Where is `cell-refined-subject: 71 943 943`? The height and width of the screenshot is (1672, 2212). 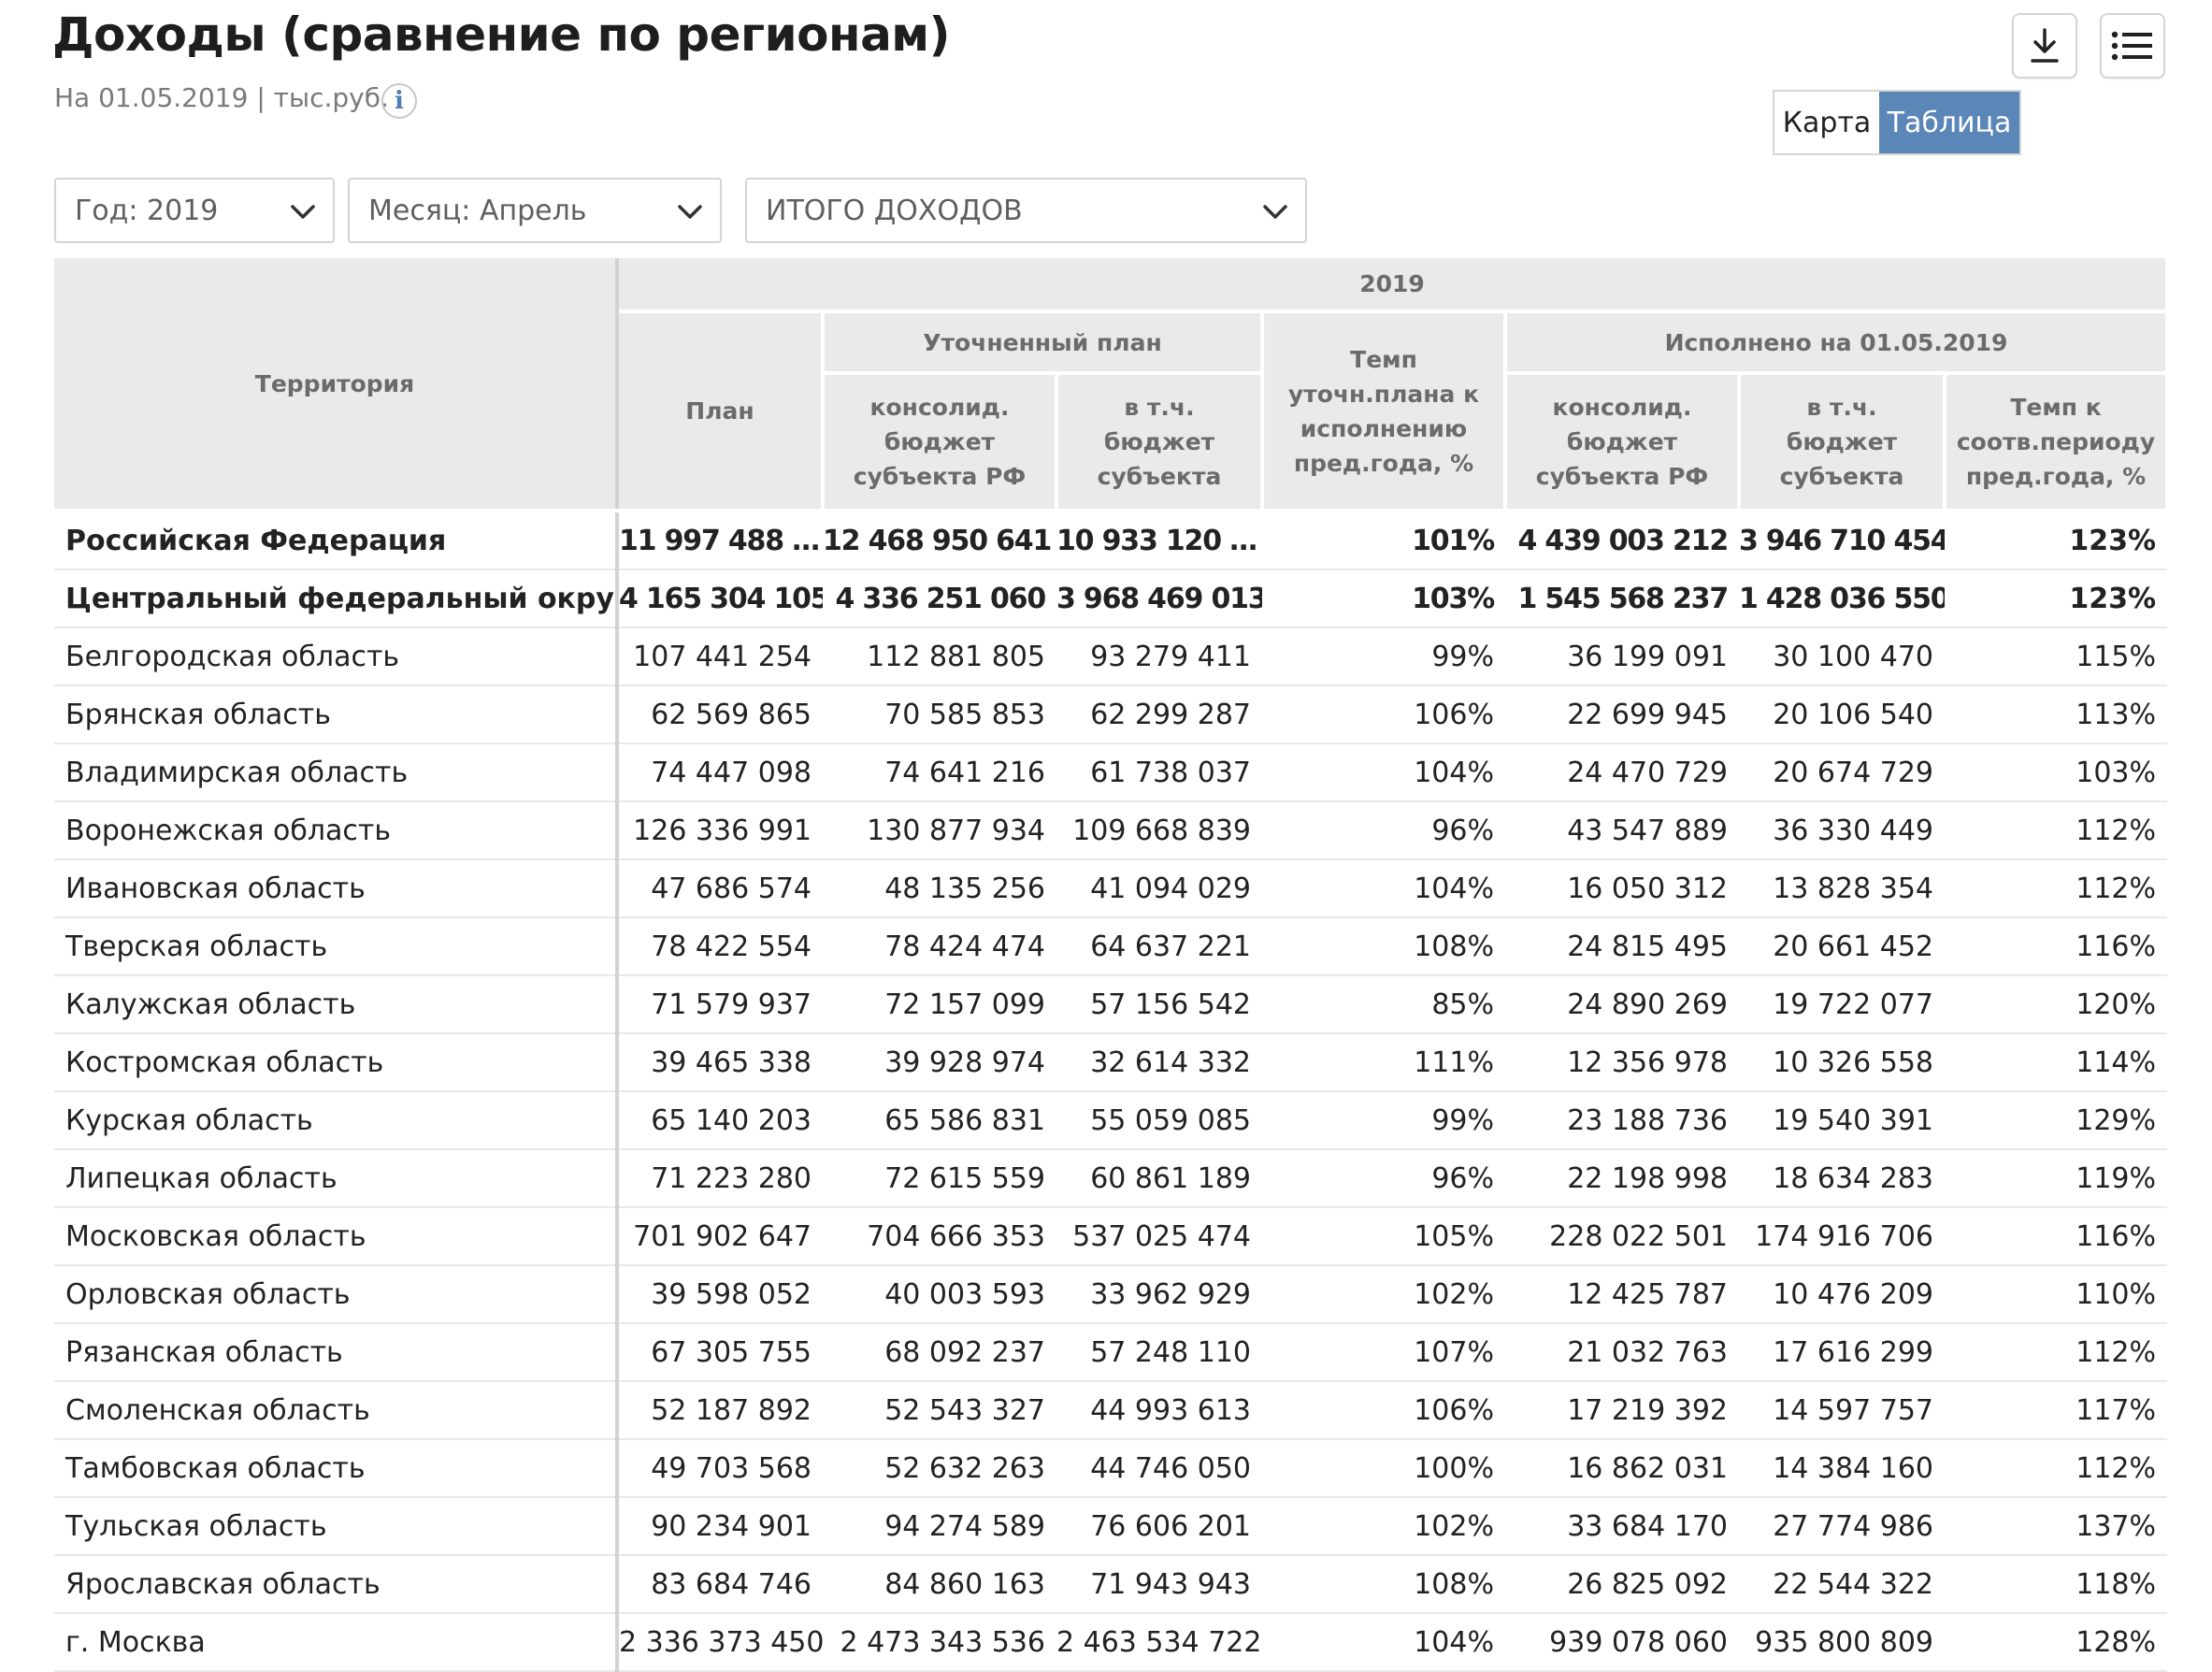 cell-refined-subject: 71 943 943 is located at coordinates (1159, 1584).